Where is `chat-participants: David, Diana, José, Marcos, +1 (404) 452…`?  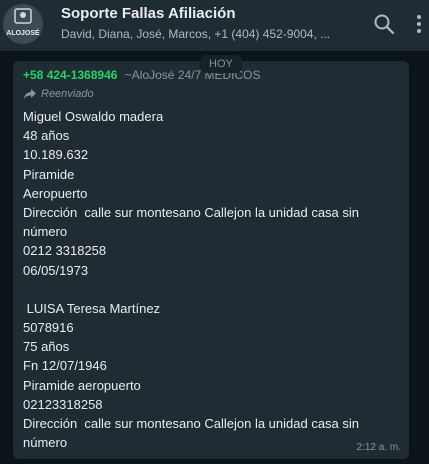
chat-participants: David, Diana, José, Marcos, +1 (404) 452… is located at coordinates (196, 34).